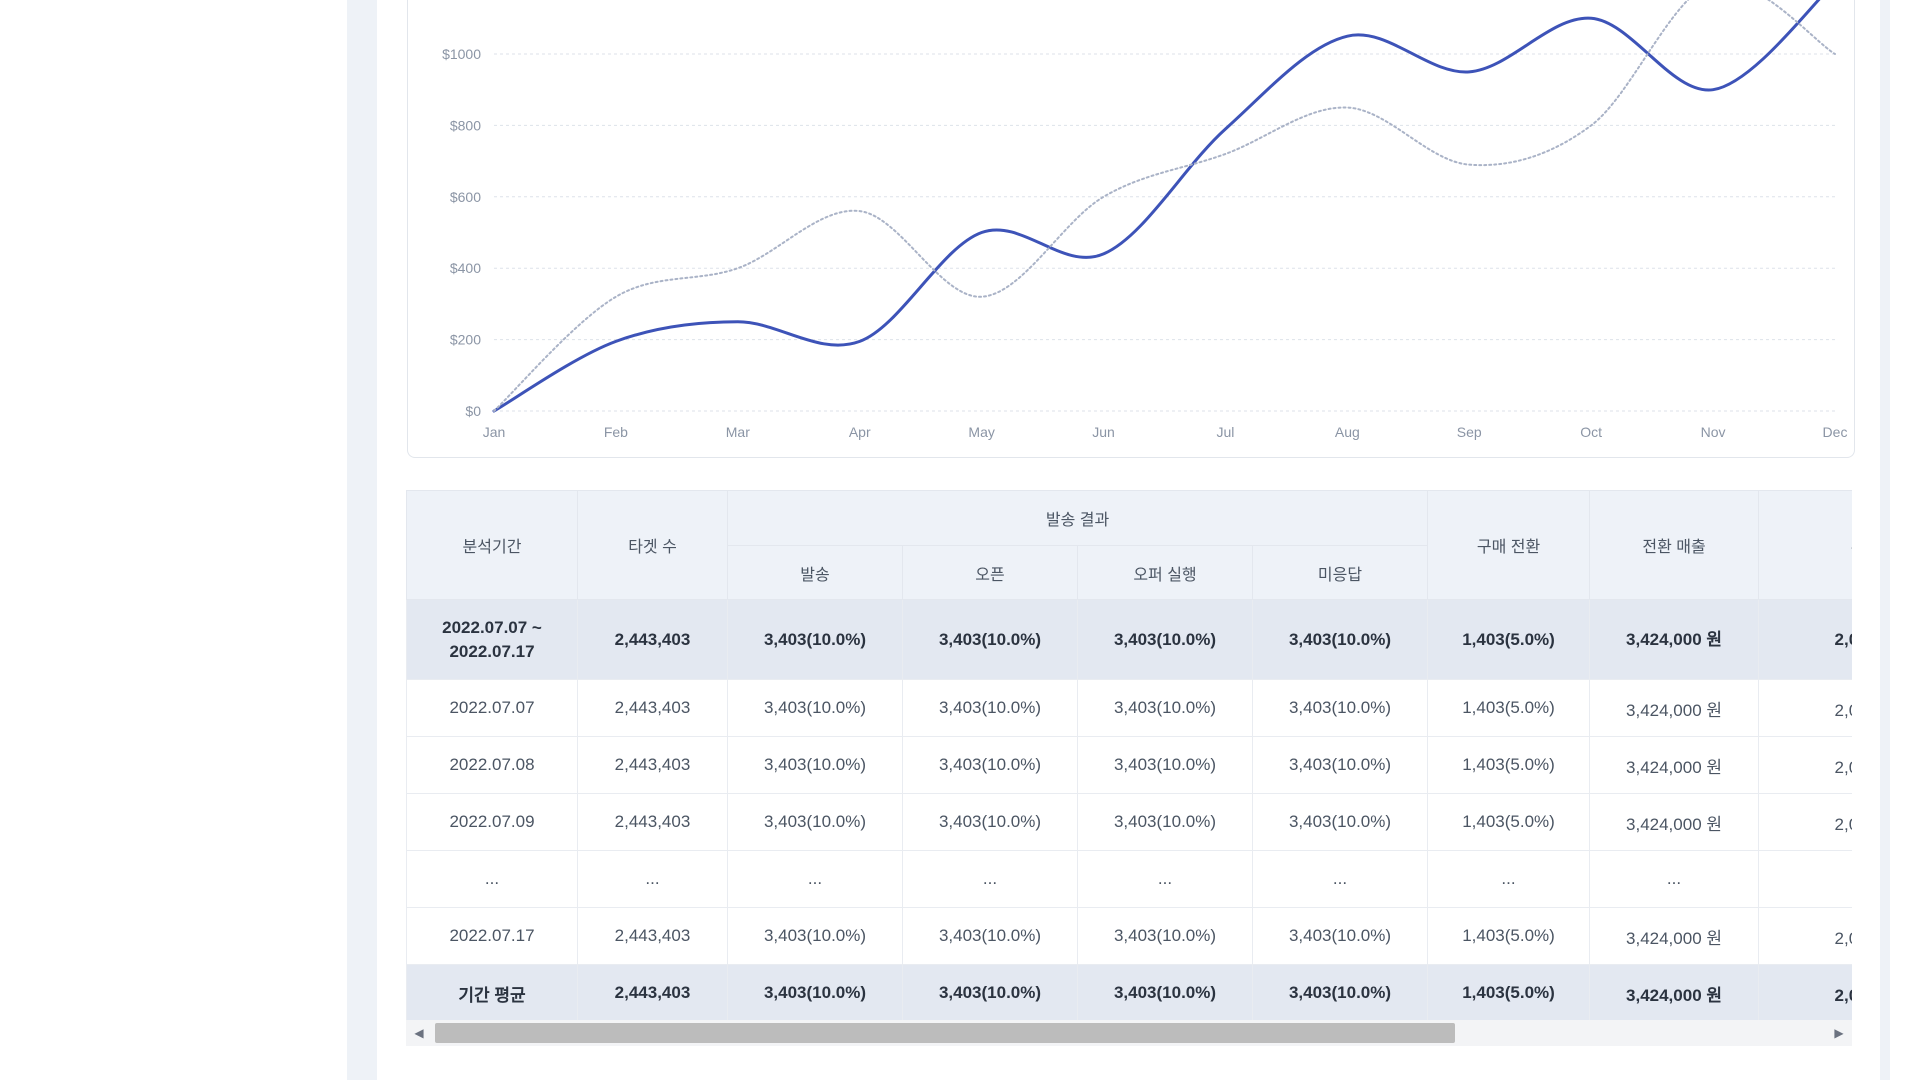  Describe the element at coordinates (1340, 572) in the screenshot. I see `header-no-response: 미응답` at that location.